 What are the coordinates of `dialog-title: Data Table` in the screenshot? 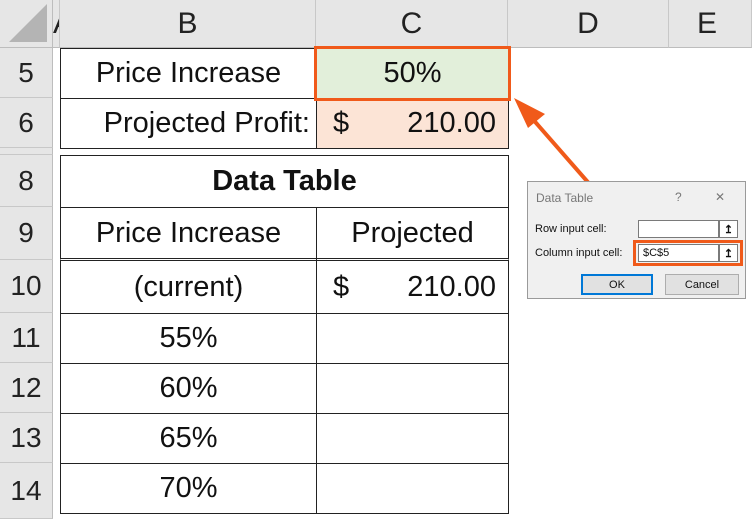 It's located at (565, 198).